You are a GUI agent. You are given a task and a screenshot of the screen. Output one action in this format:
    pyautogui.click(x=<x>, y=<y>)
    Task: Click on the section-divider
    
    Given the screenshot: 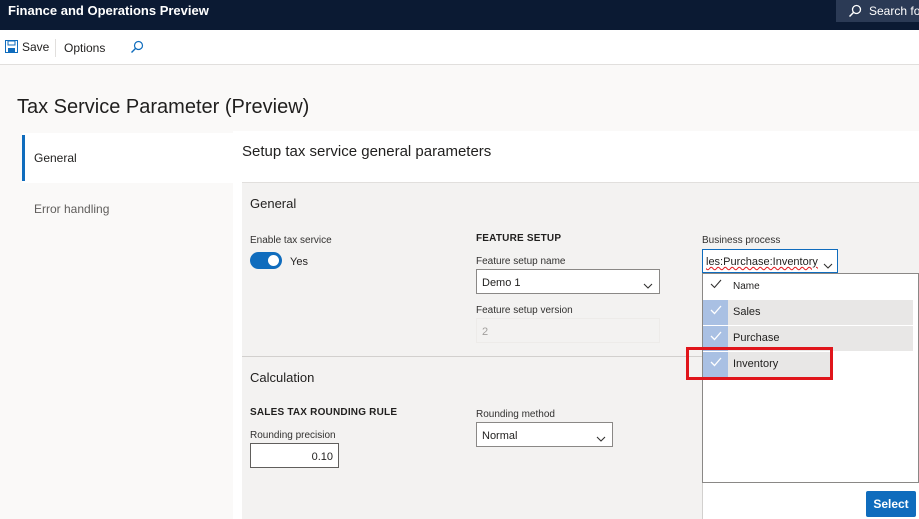 What is the action you would take?
    pyautogui.click(x=472, y=356)
    